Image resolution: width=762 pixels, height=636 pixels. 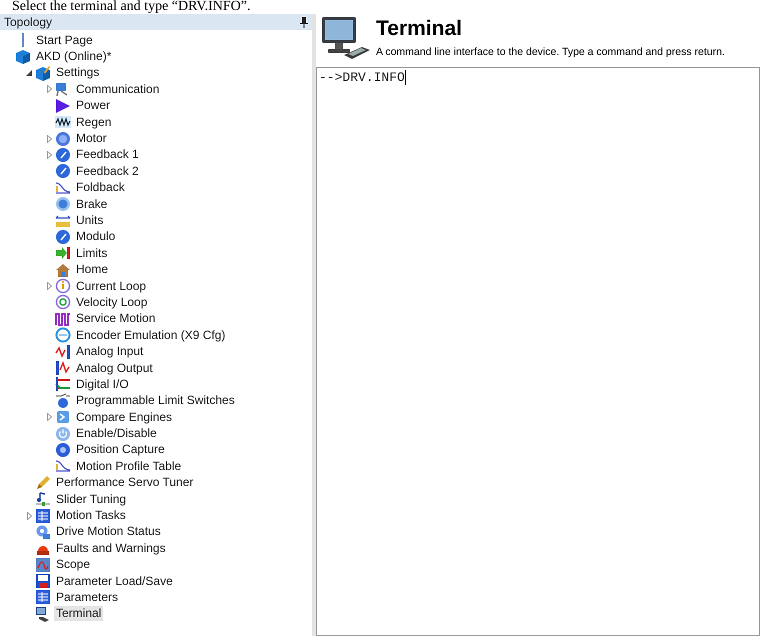 I want to click on tree-item: Power, so click(x=93, y=106).